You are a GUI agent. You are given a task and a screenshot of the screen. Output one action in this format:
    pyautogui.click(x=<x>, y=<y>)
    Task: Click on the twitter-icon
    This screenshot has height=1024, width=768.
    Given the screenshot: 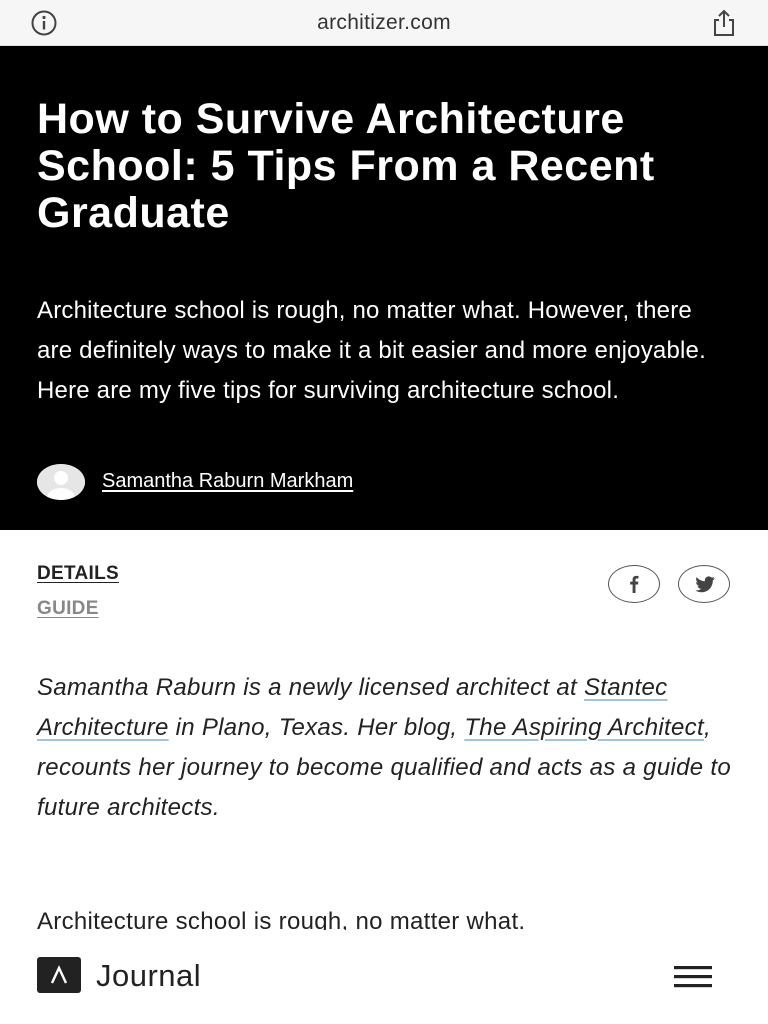 What is the action you would take?
    pyautogui.click(x=705, y=584)
    